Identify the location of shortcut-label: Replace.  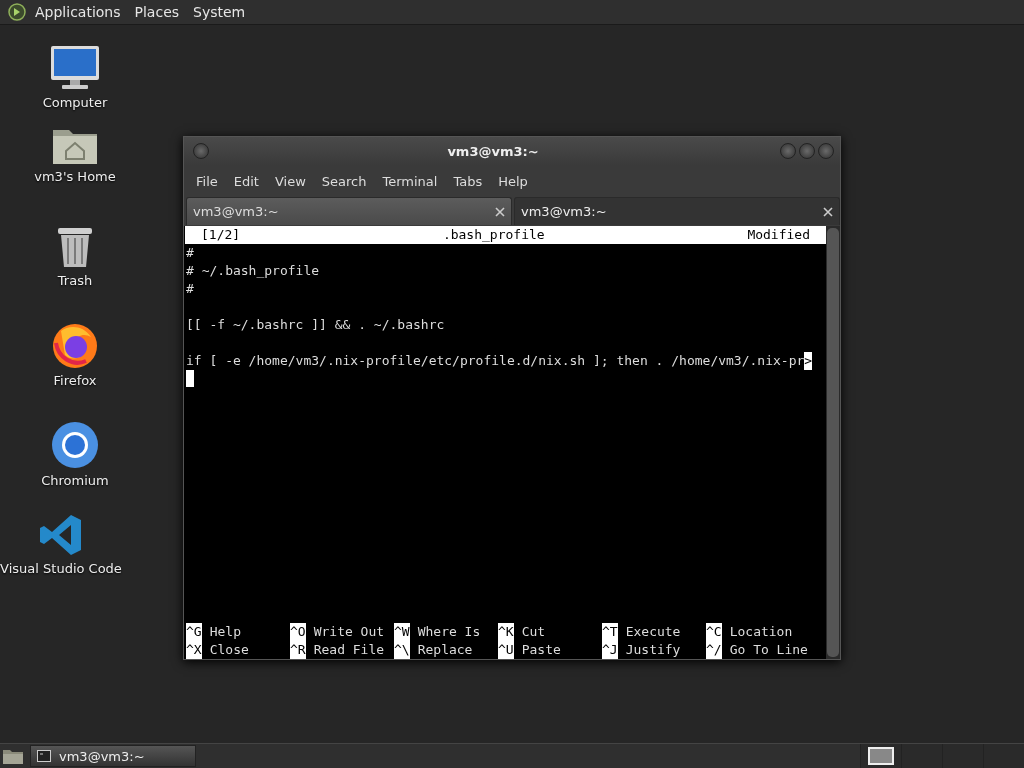
(445, 650).